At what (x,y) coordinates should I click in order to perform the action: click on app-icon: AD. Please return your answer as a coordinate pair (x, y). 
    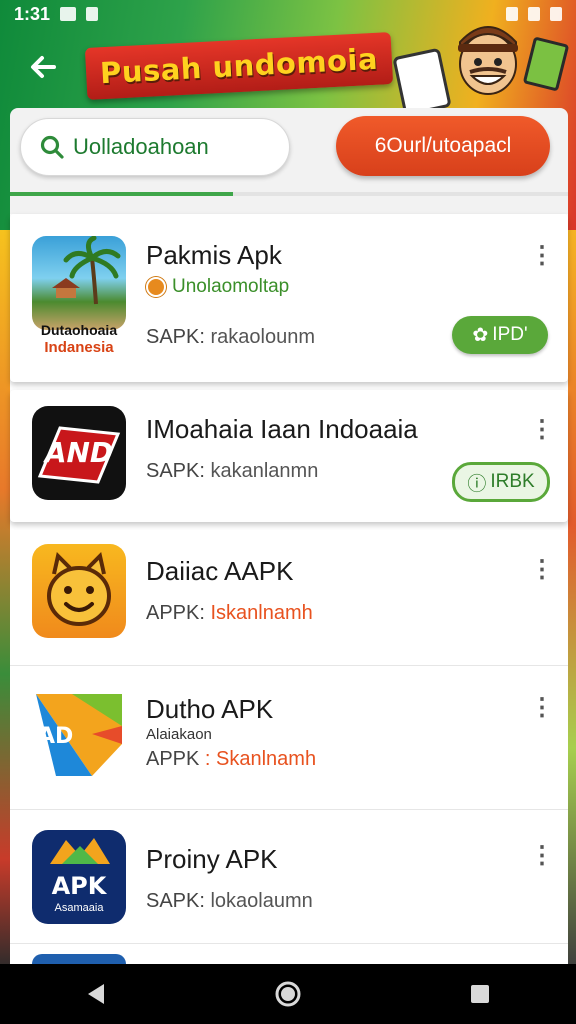
    Looking at the image, I should click on (79, 733).